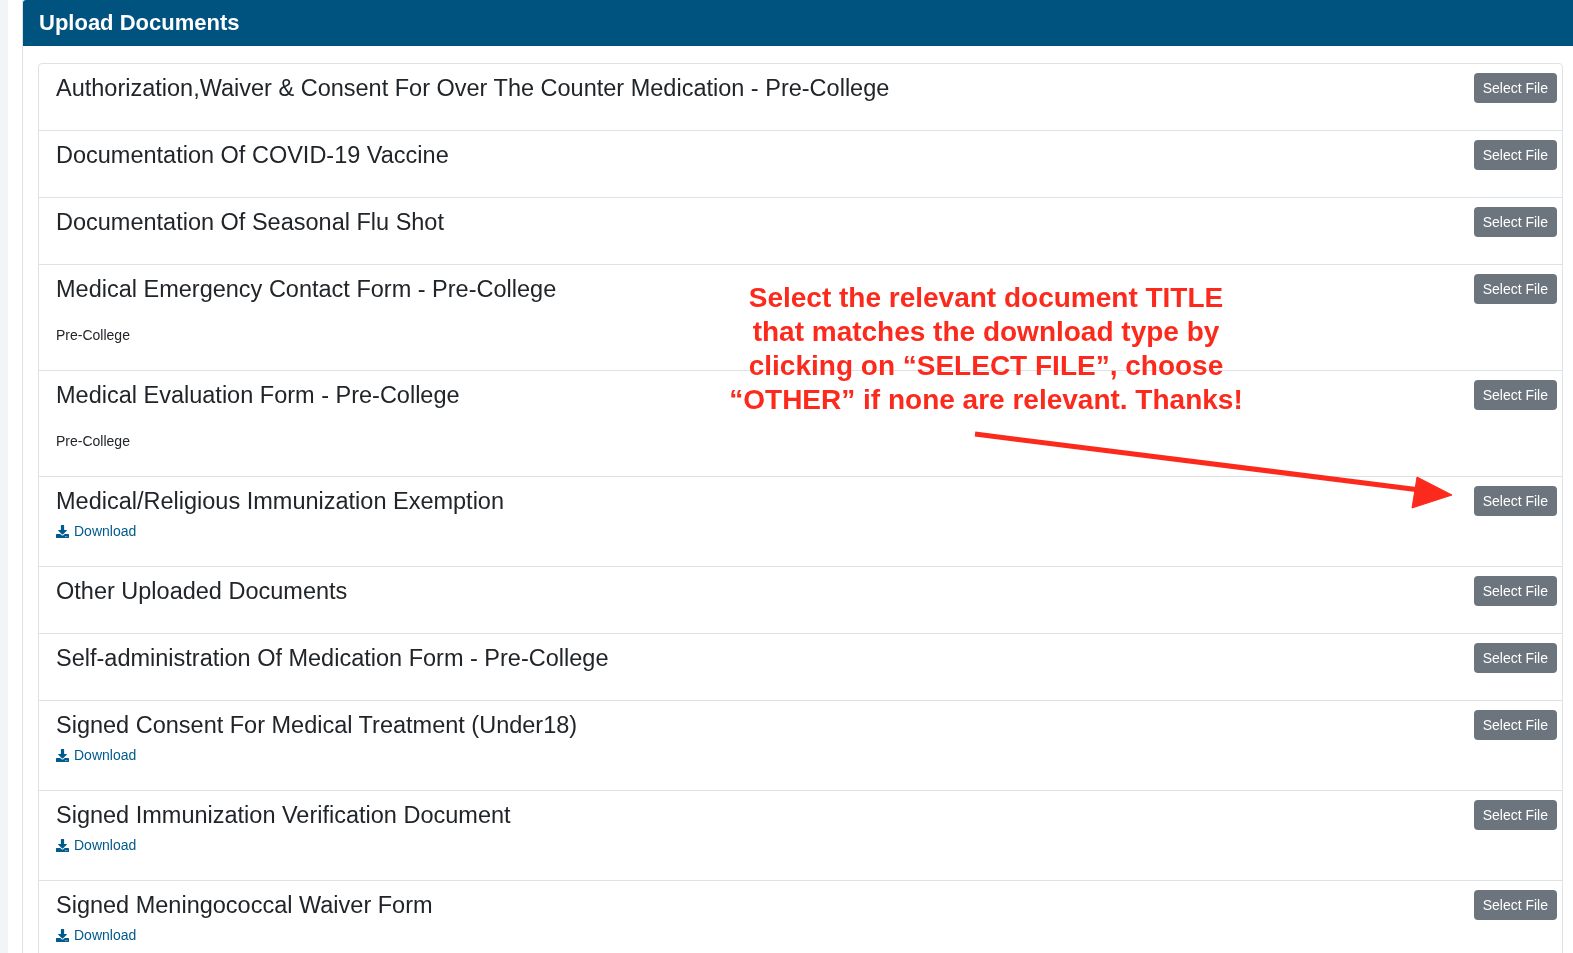 The image size is (1573, 953). I want to click on document-title: Other Uploaded Documents, so click(202, 591).